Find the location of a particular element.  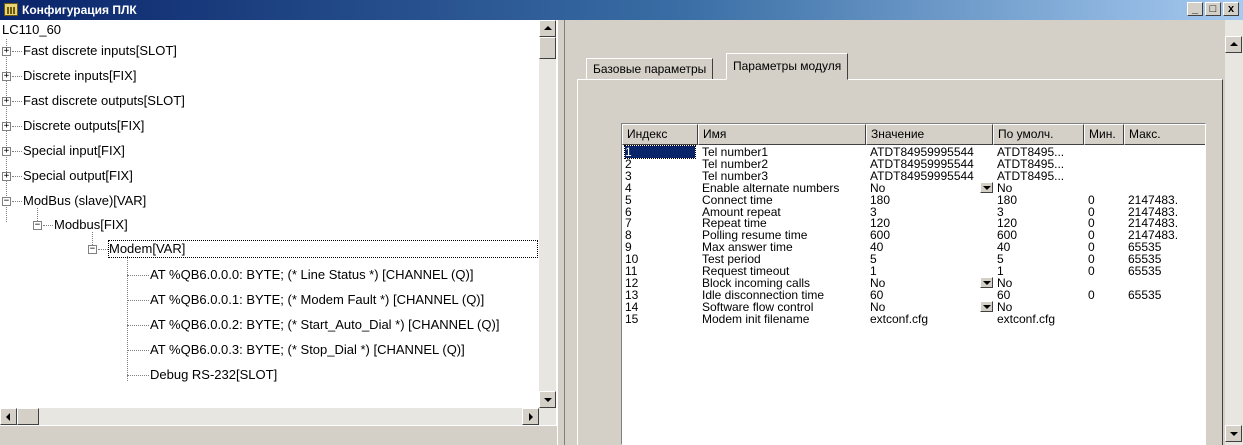

tree-node: Special input[FIX] is located at coordinates (74, 151).